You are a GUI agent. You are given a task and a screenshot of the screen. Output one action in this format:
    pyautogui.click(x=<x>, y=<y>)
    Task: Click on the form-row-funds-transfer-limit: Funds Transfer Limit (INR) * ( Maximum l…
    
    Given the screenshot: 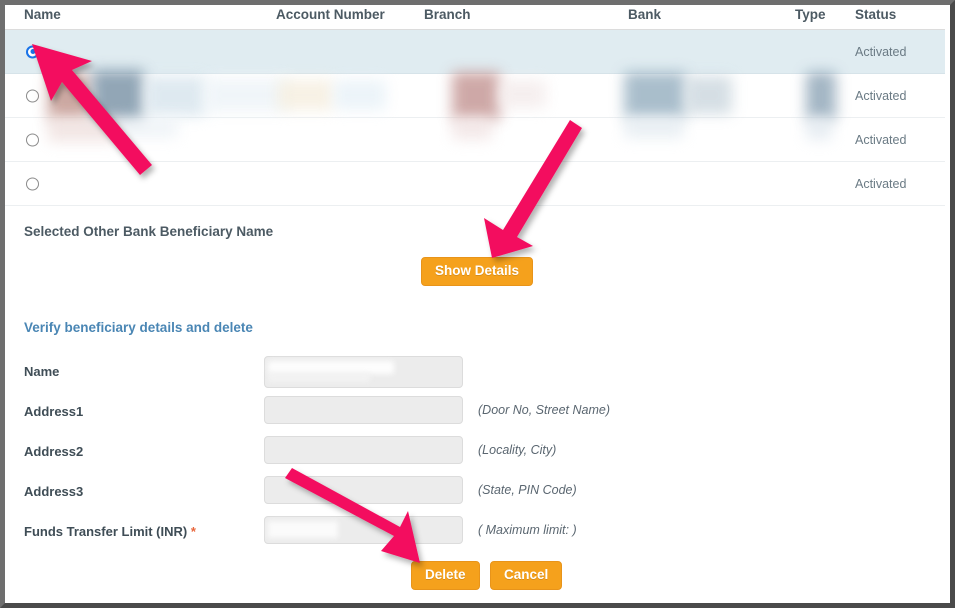 What is the action you would take?
    pyautogui.click(x=475, y=536)
    